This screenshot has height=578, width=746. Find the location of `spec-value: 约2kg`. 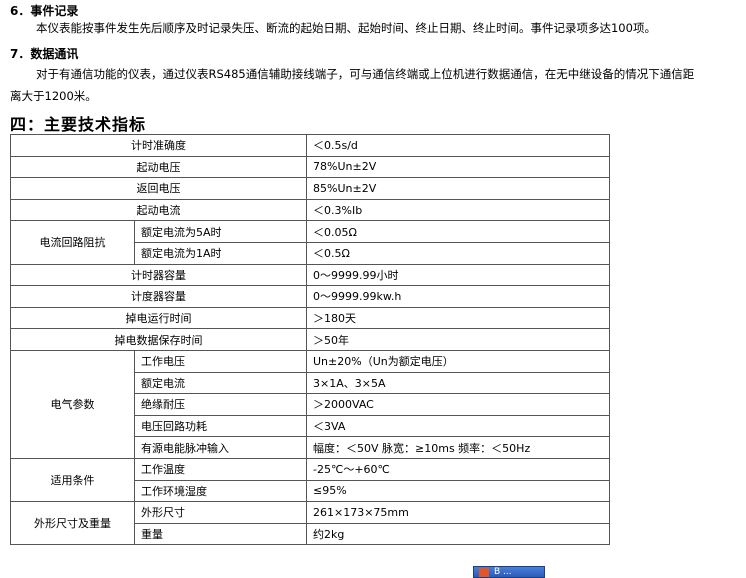

spec-value: 约2kg is located at coordinates (458, 534).